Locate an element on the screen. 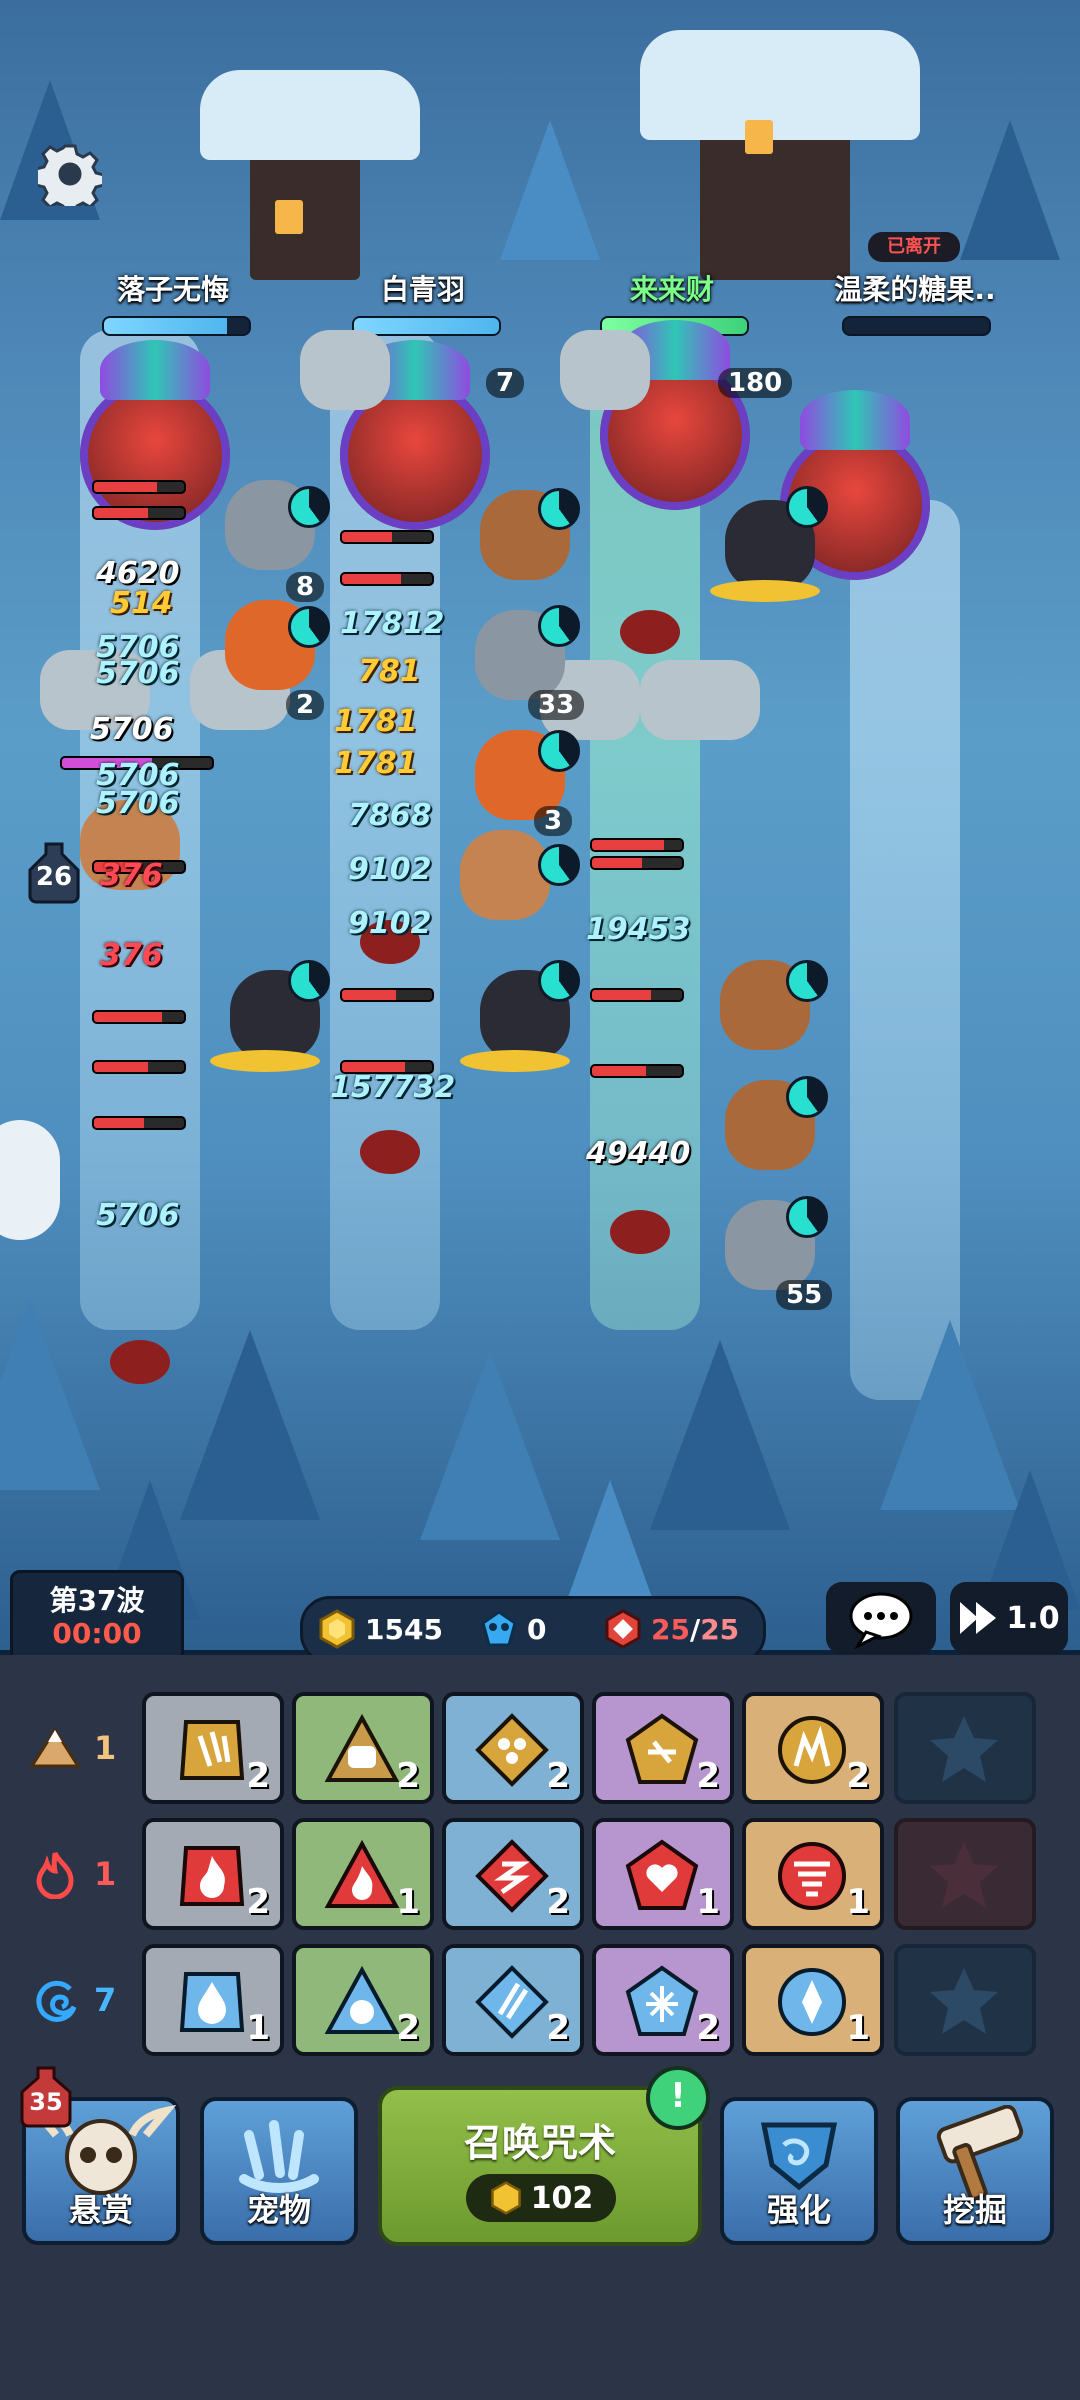  earth-count: 1 is located at coordinates (105, 1748).